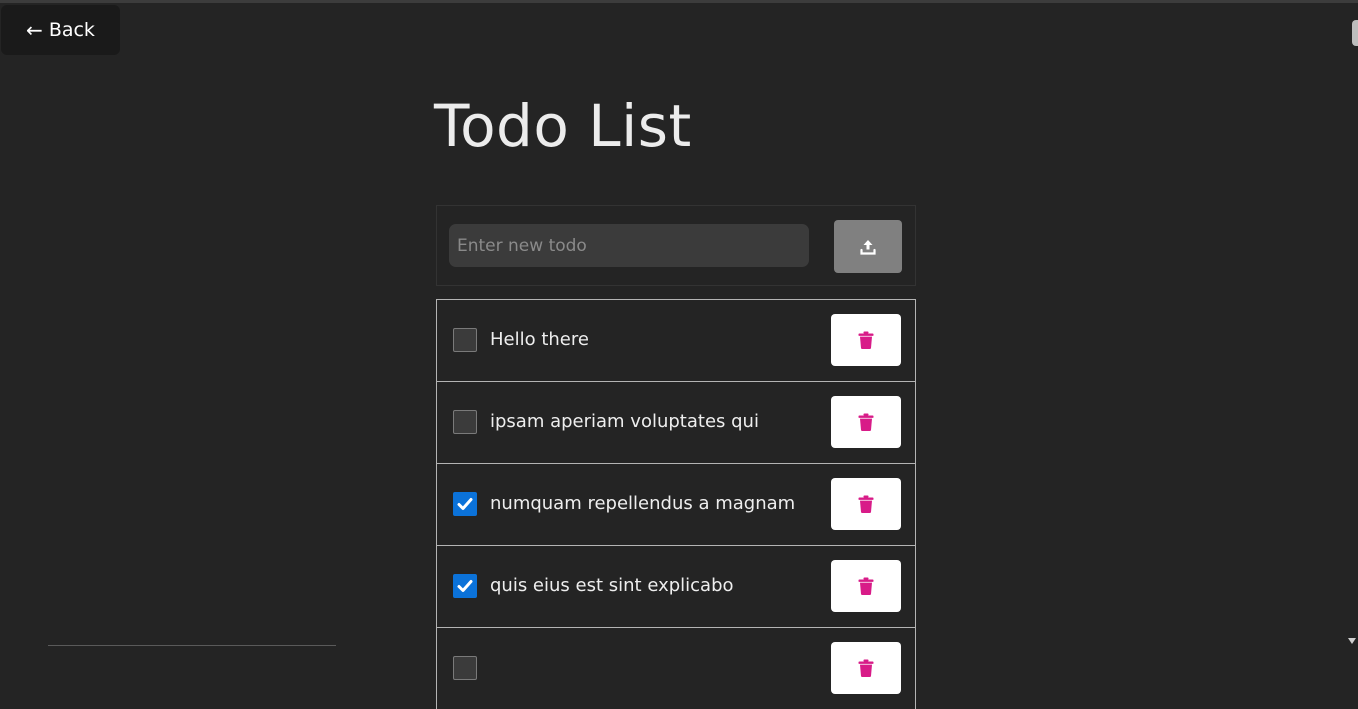 This screenshot has width=1358, height=709. Describe the element at coordinates (629, 245) in the screenshot. I see `new-todo-input` at that location.